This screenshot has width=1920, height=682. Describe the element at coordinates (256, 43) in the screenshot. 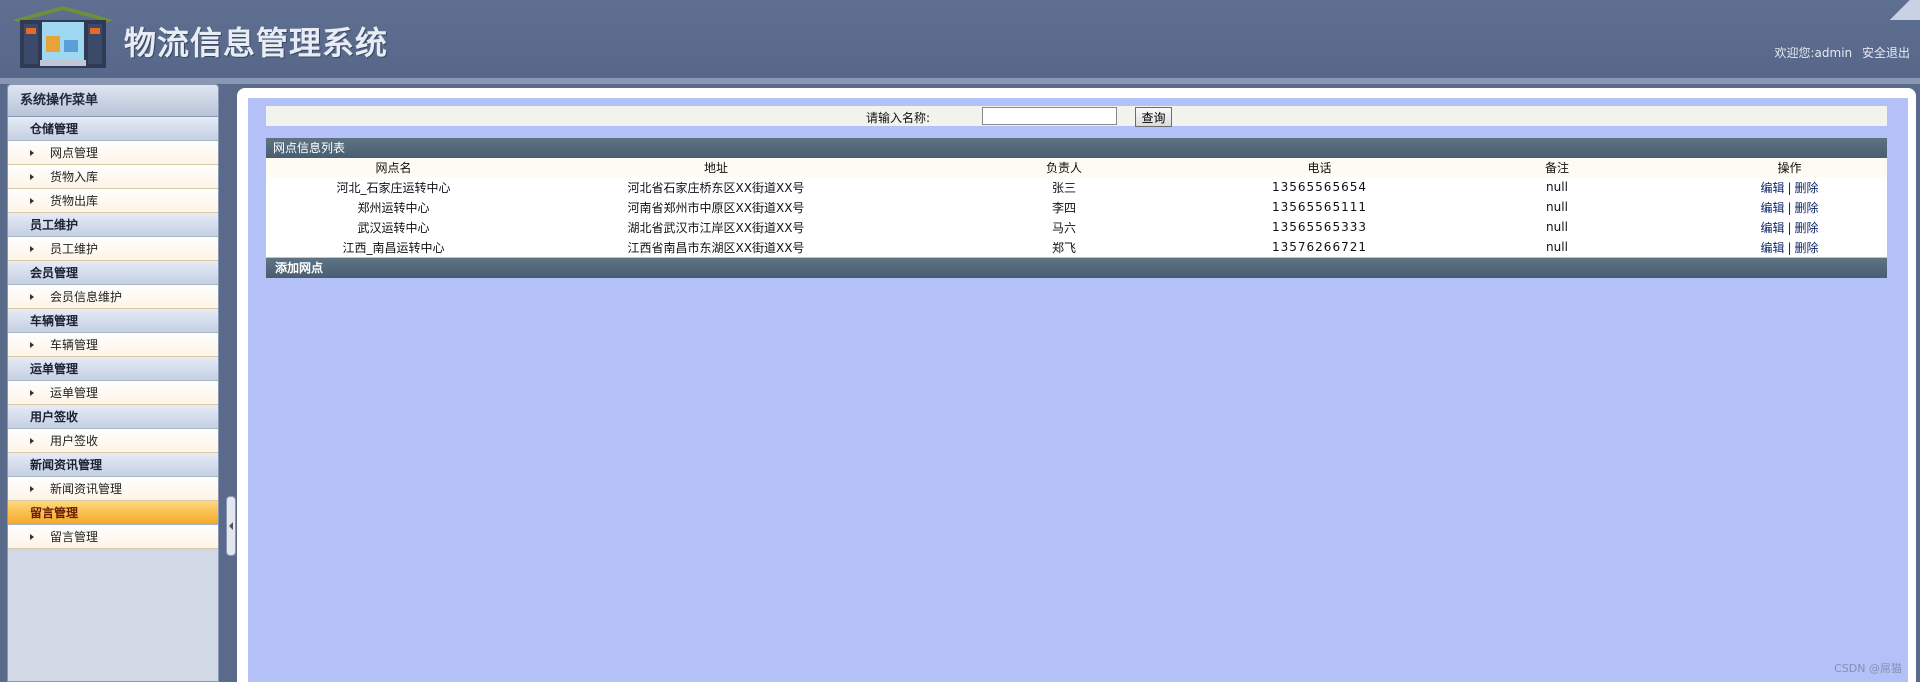

I see `app-title: 物流信息管理系统` at that location.